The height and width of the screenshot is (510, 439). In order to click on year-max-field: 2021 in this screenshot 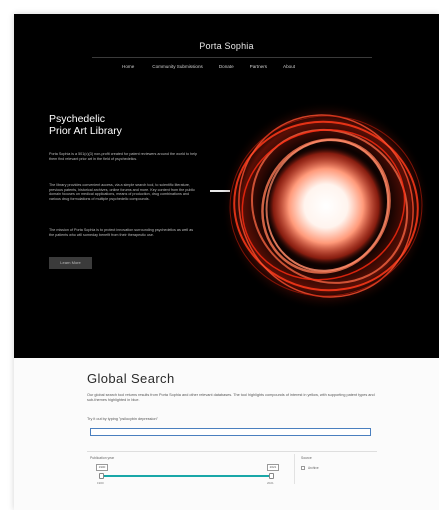, I will do `click(273, 467)`.